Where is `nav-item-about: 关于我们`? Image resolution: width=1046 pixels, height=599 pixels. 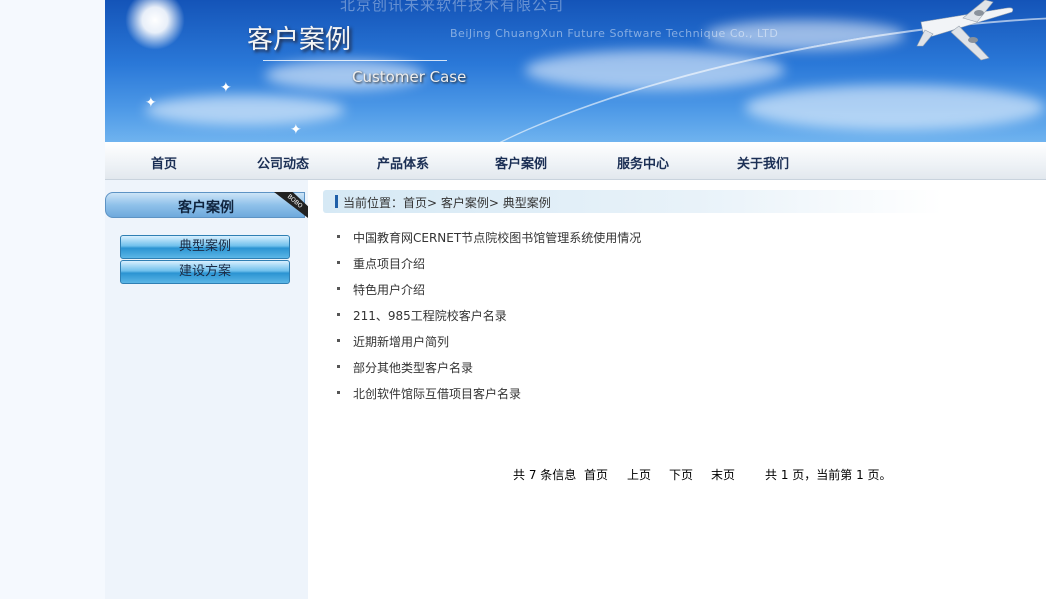 nav-item-about: 关于我们 is located at coordinates (763, 162).